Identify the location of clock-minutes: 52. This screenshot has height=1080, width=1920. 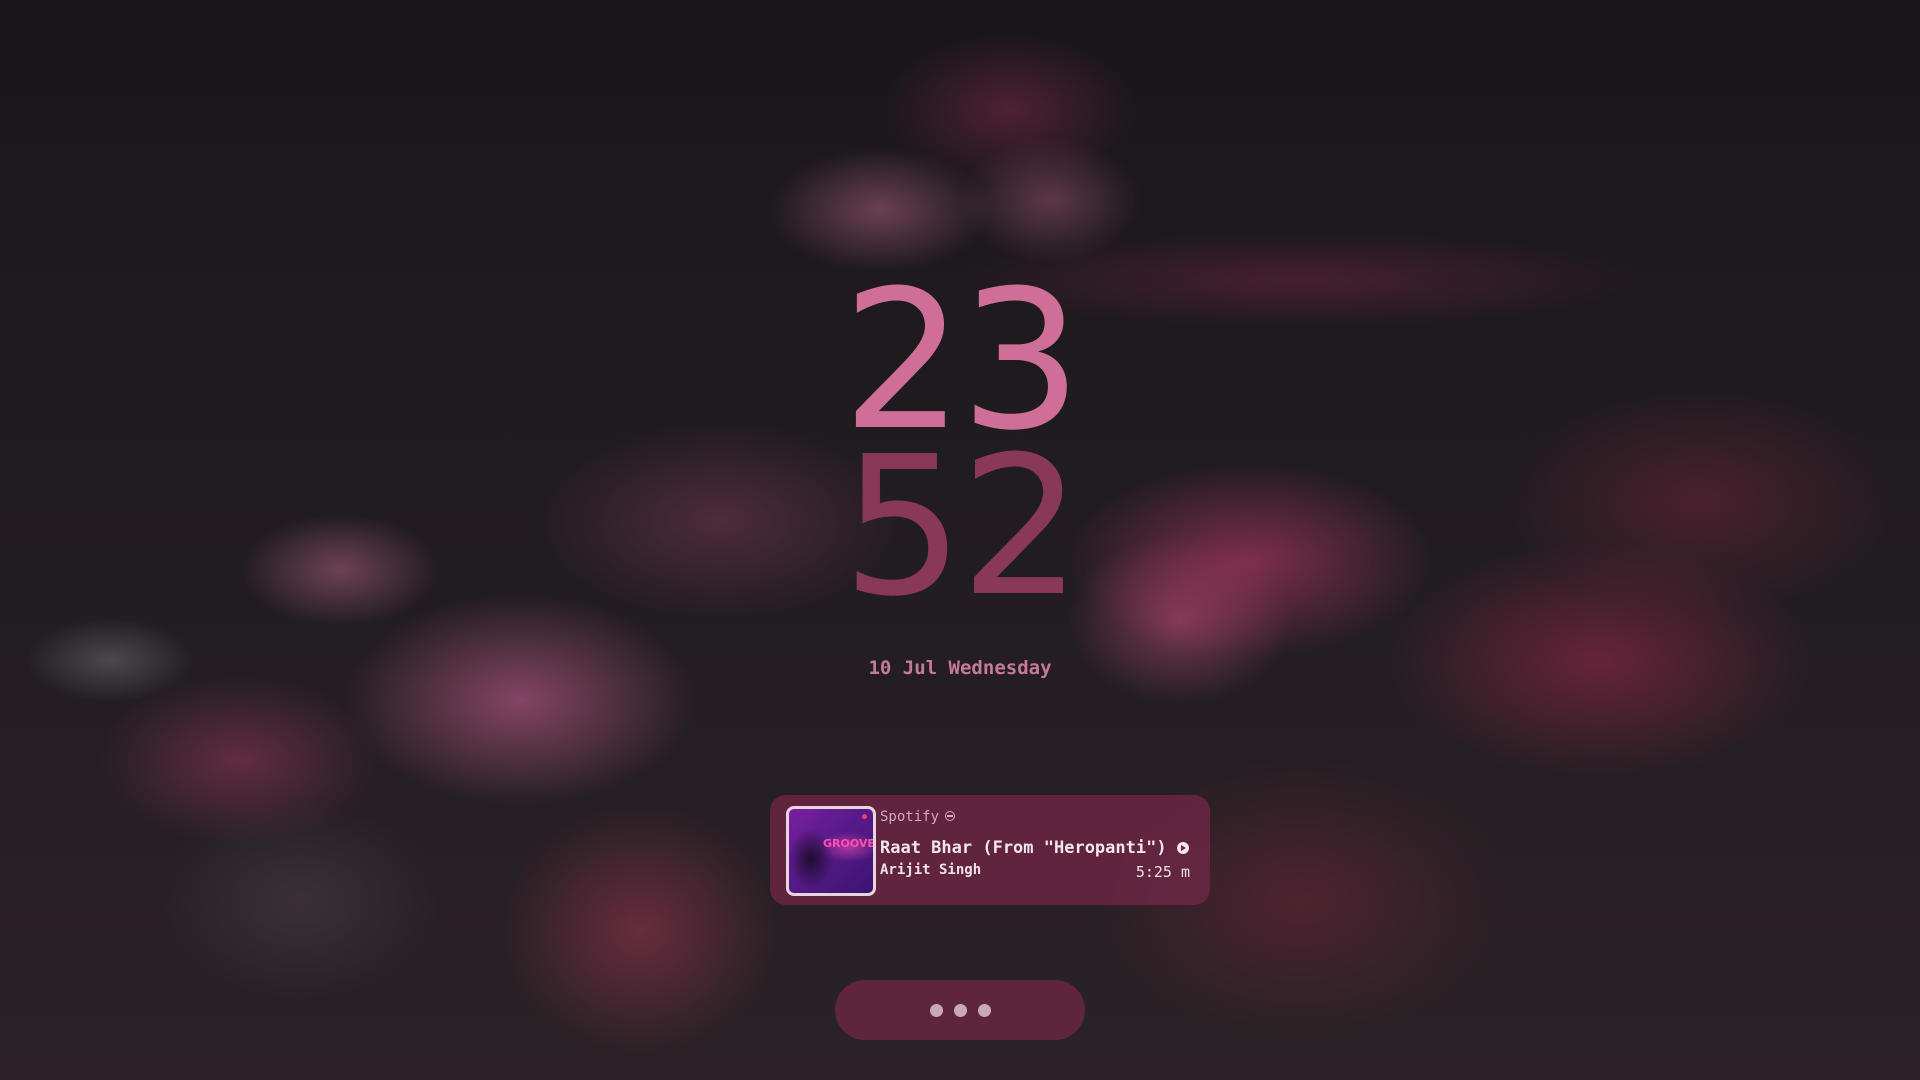
(961, 527).